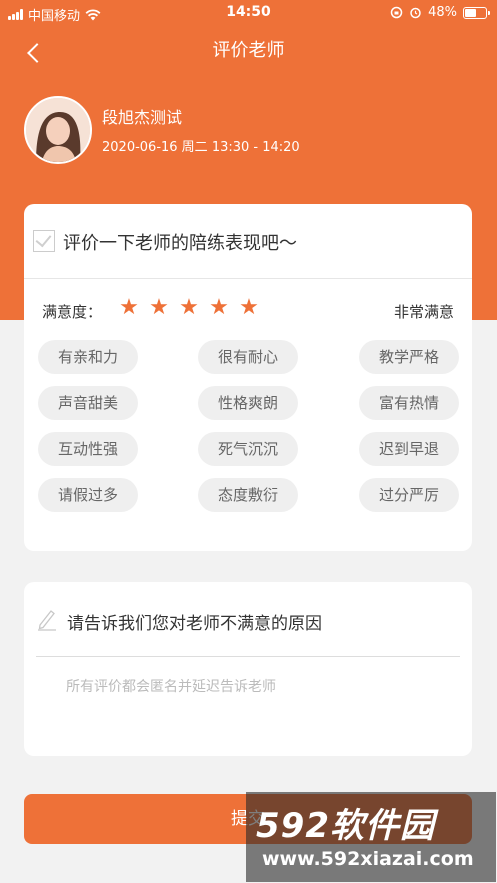  Describe the element at coordinates (368, 859) in the screenshot. I see `watermark-url: www.592xiazai.com` at that location.